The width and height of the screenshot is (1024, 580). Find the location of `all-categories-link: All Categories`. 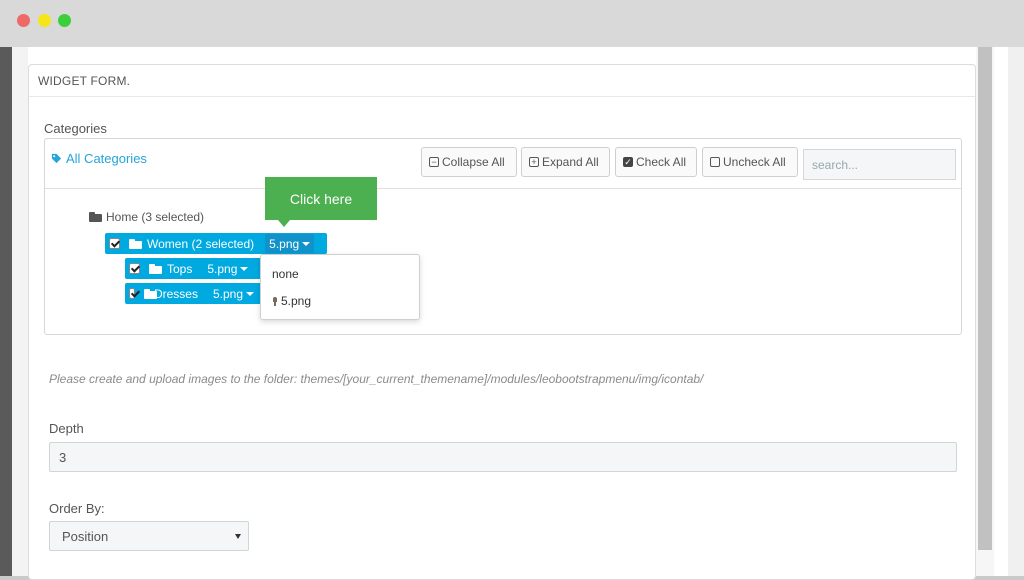

all-categories-link: All Categories is located at coordinates (99, 158).